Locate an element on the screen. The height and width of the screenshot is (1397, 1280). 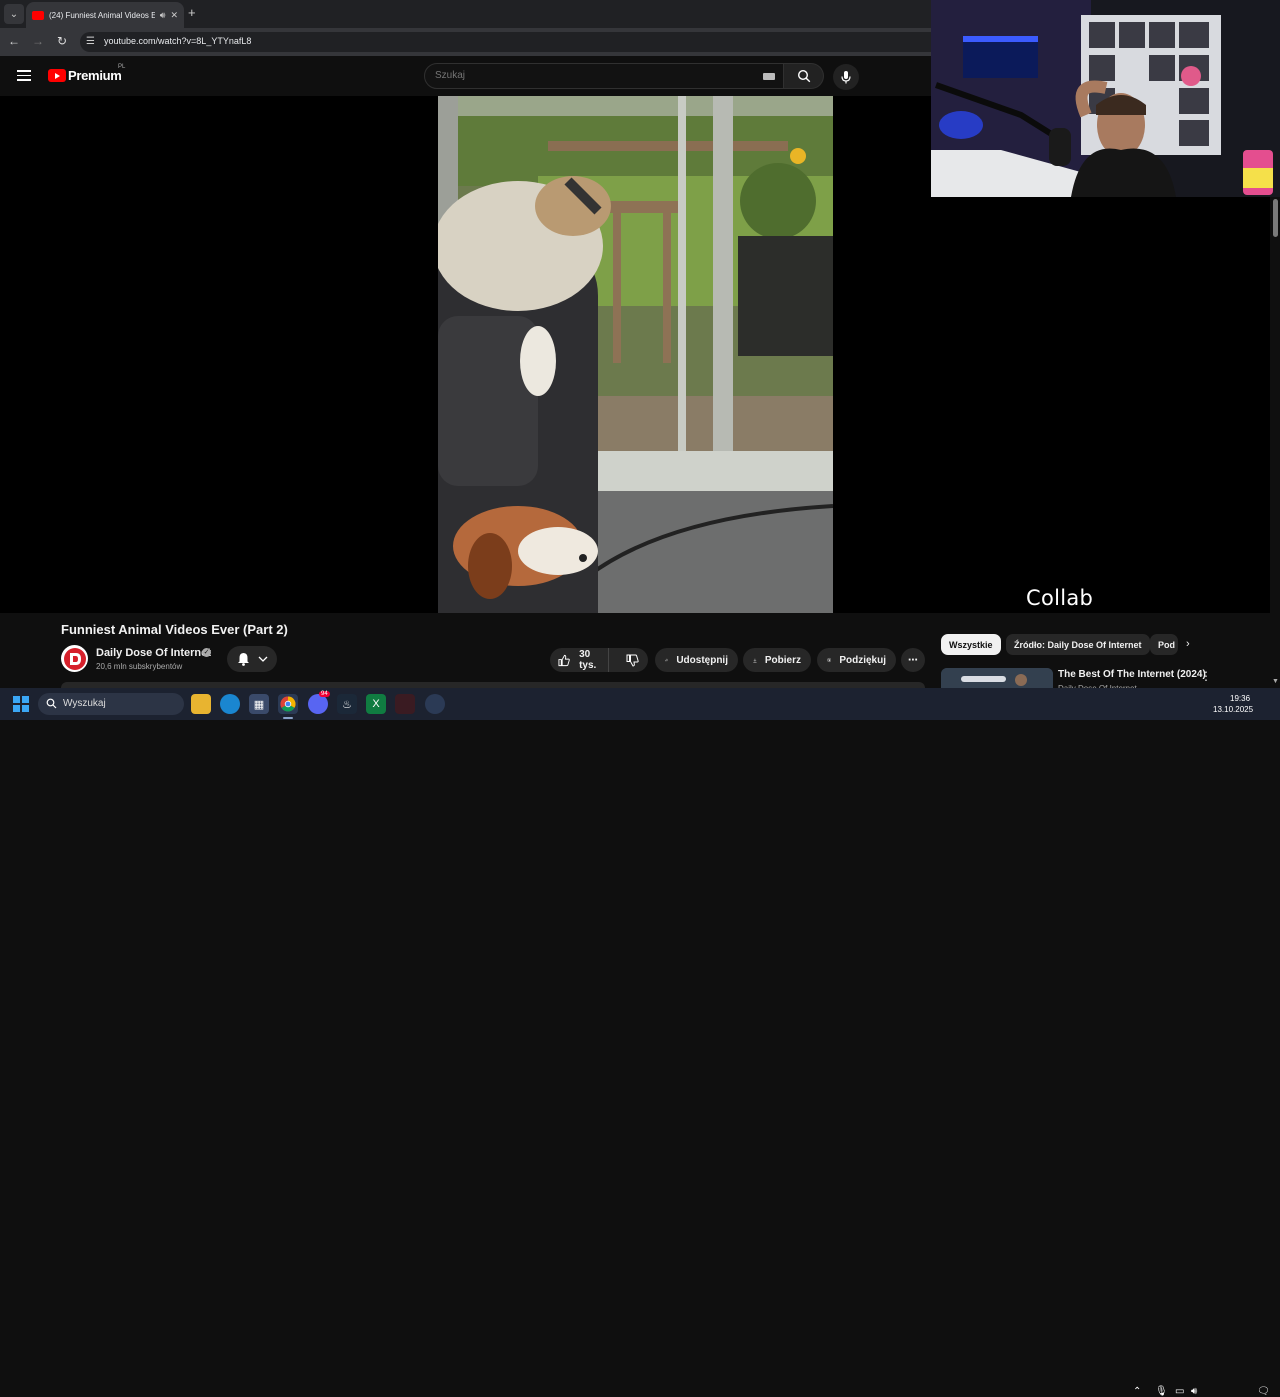
taskbar-search-text: Wyszukaj is located at coordinates (84, 703).